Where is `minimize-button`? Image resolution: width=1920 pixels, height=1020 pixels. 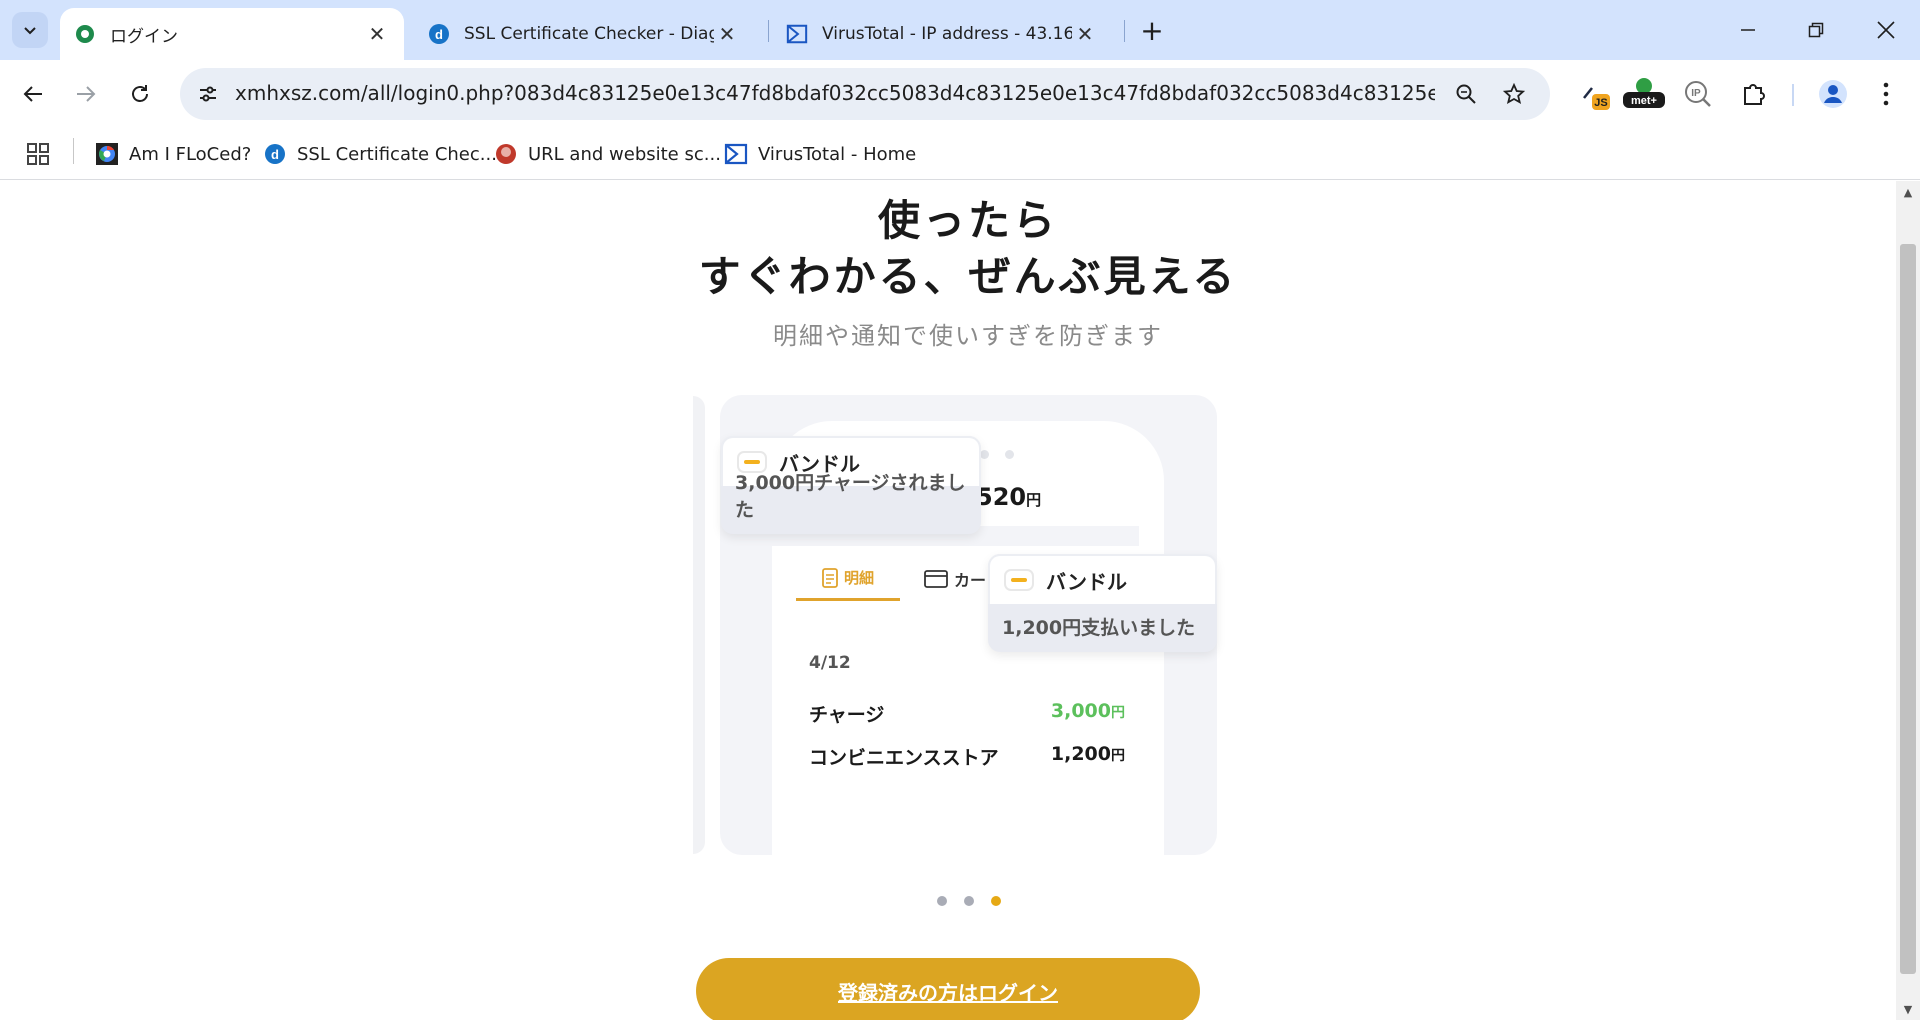 minimize-button is located at coordinates (1748, 30).